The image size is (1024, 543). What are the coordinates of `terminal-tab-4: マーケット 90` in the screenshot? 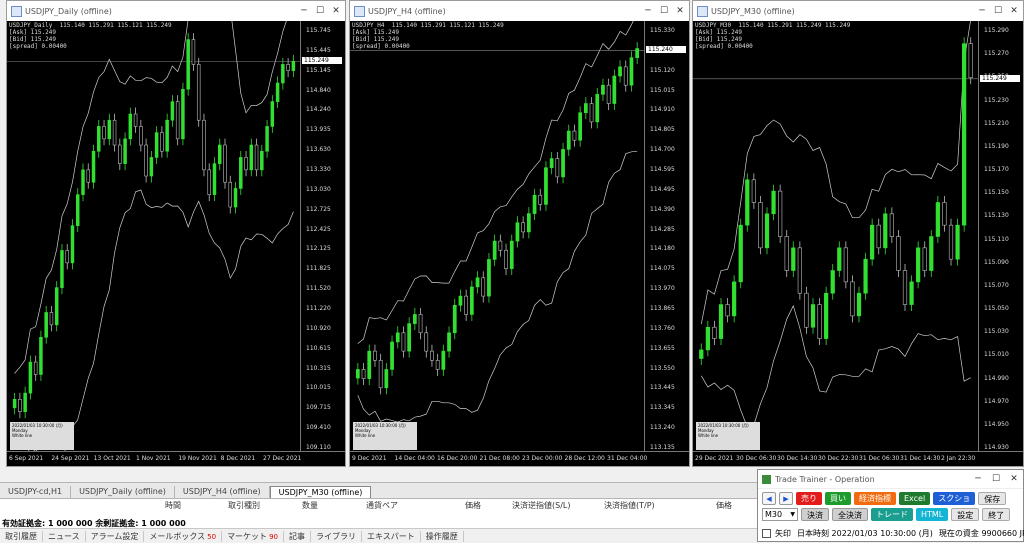 It's located at (253, 536).